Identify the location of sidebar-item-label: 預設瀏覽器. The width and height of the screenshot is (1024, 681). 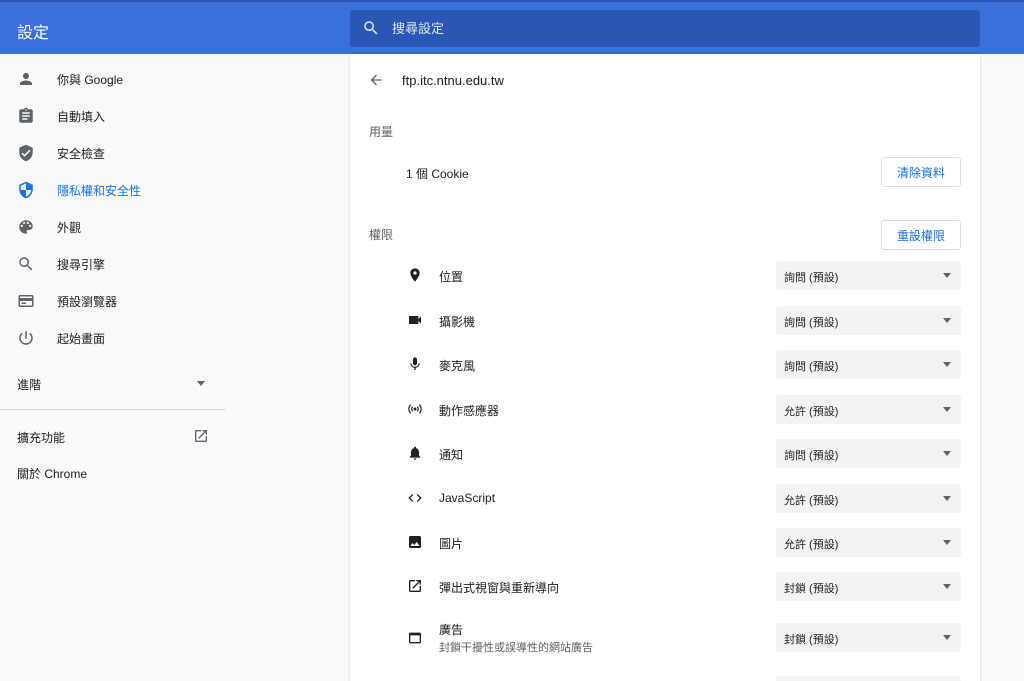
(87, 301).